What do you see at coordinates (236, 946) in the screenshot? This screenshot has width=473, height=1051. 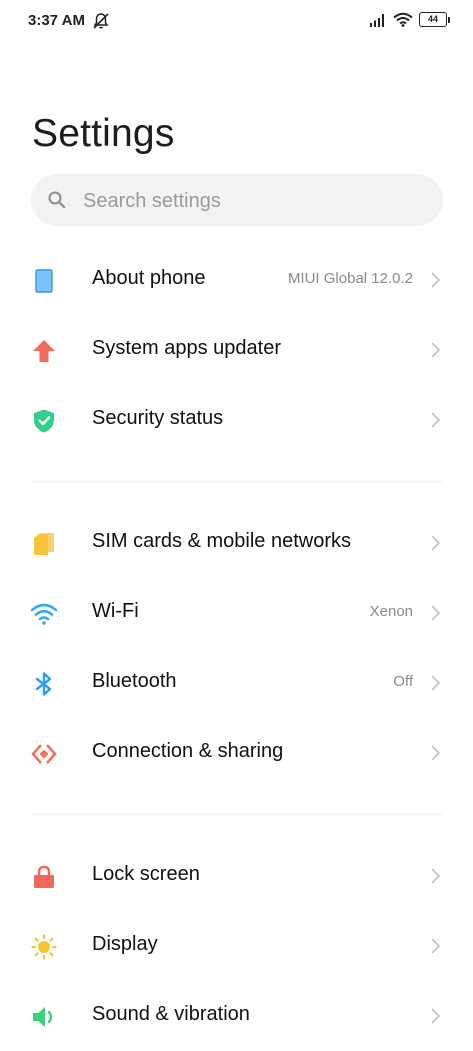 I see `setting-display: Display` at bounding box center [236, 946].